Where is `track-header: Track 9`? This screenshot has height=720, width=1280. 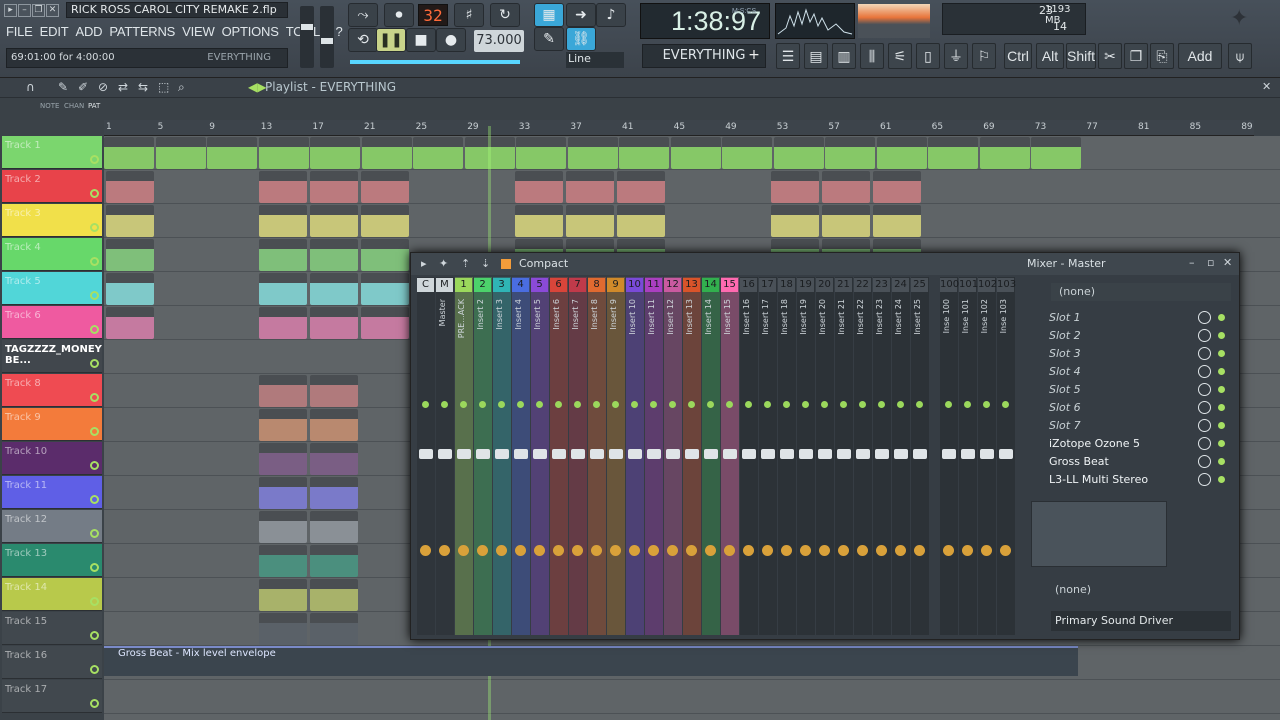 track-header: Track 9 is located at coordinates (52, 424).